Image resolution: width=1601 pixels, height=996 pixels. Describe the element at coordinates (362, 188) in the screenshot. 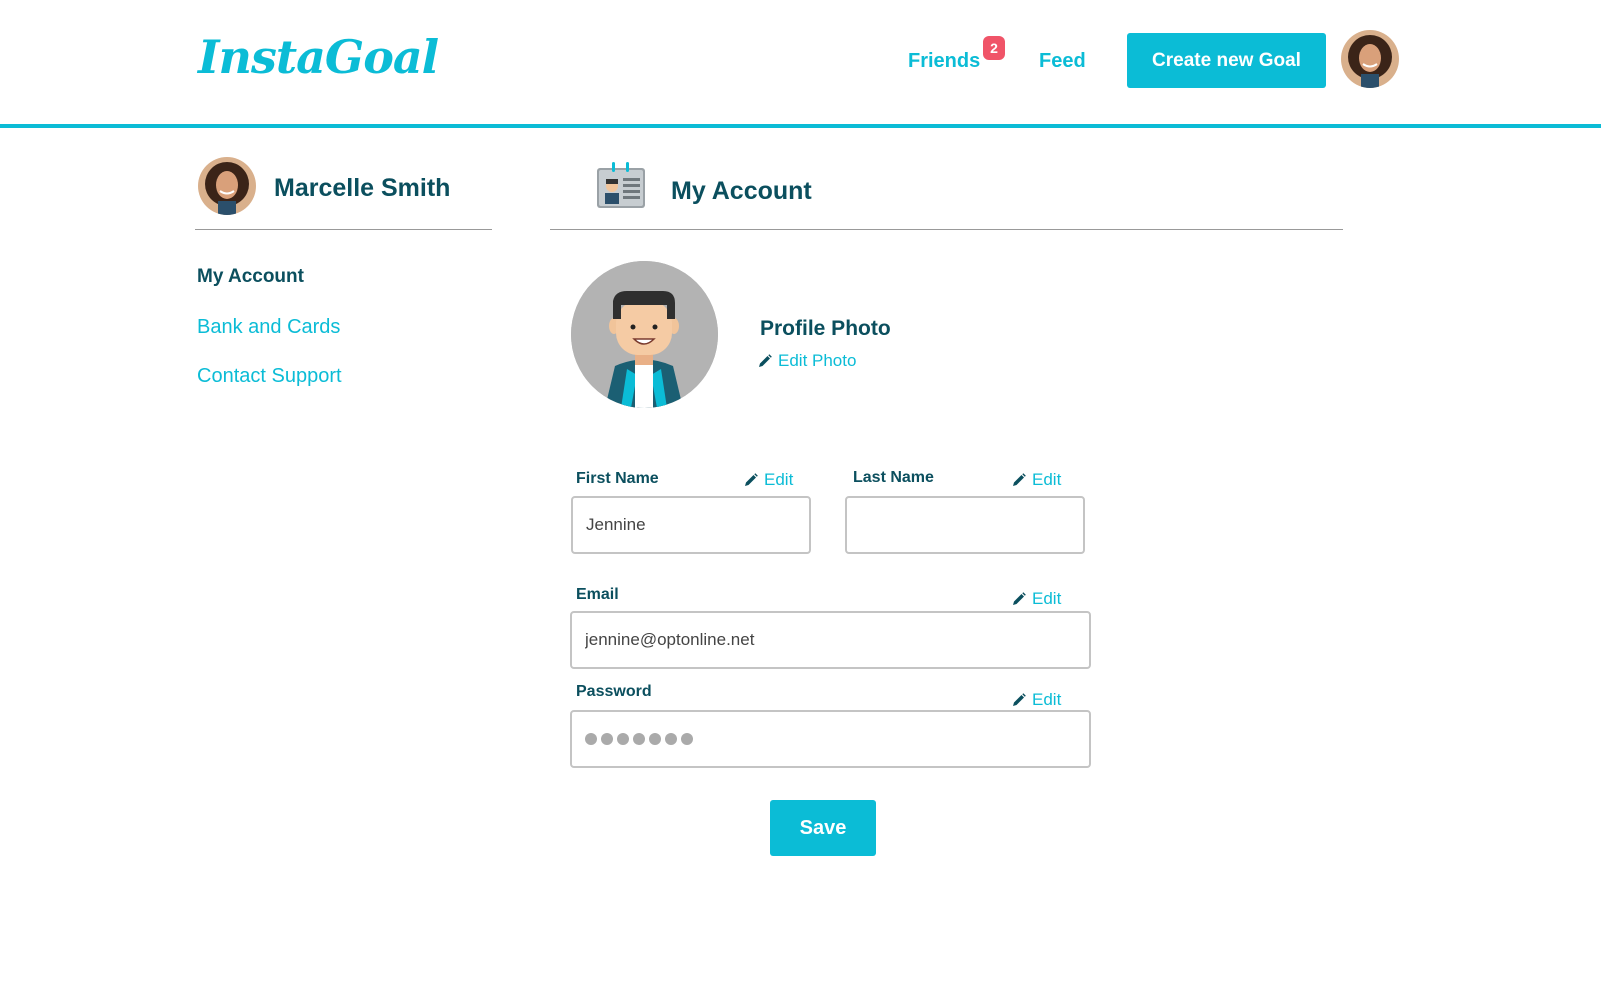

I see `sidebar-user-name: Marcelle Smith` at that location.